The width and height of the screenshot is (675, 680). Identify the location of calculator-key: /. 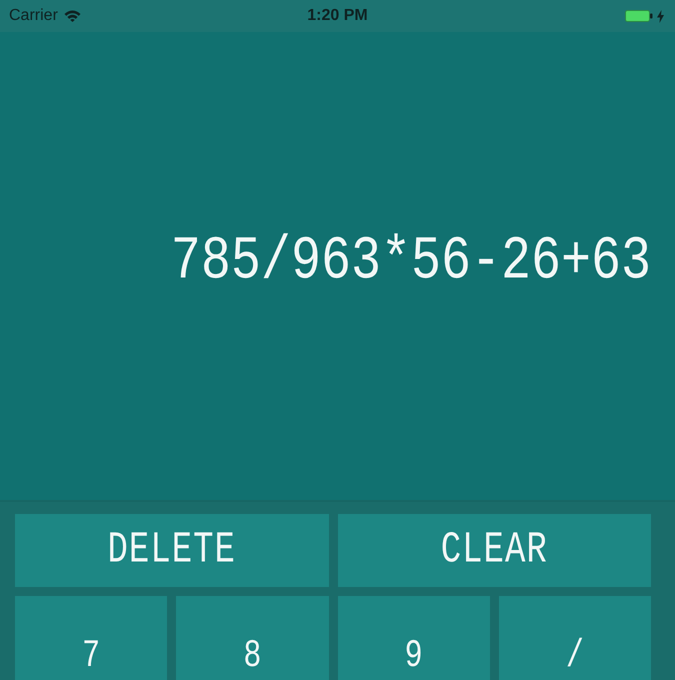
(574, 638).